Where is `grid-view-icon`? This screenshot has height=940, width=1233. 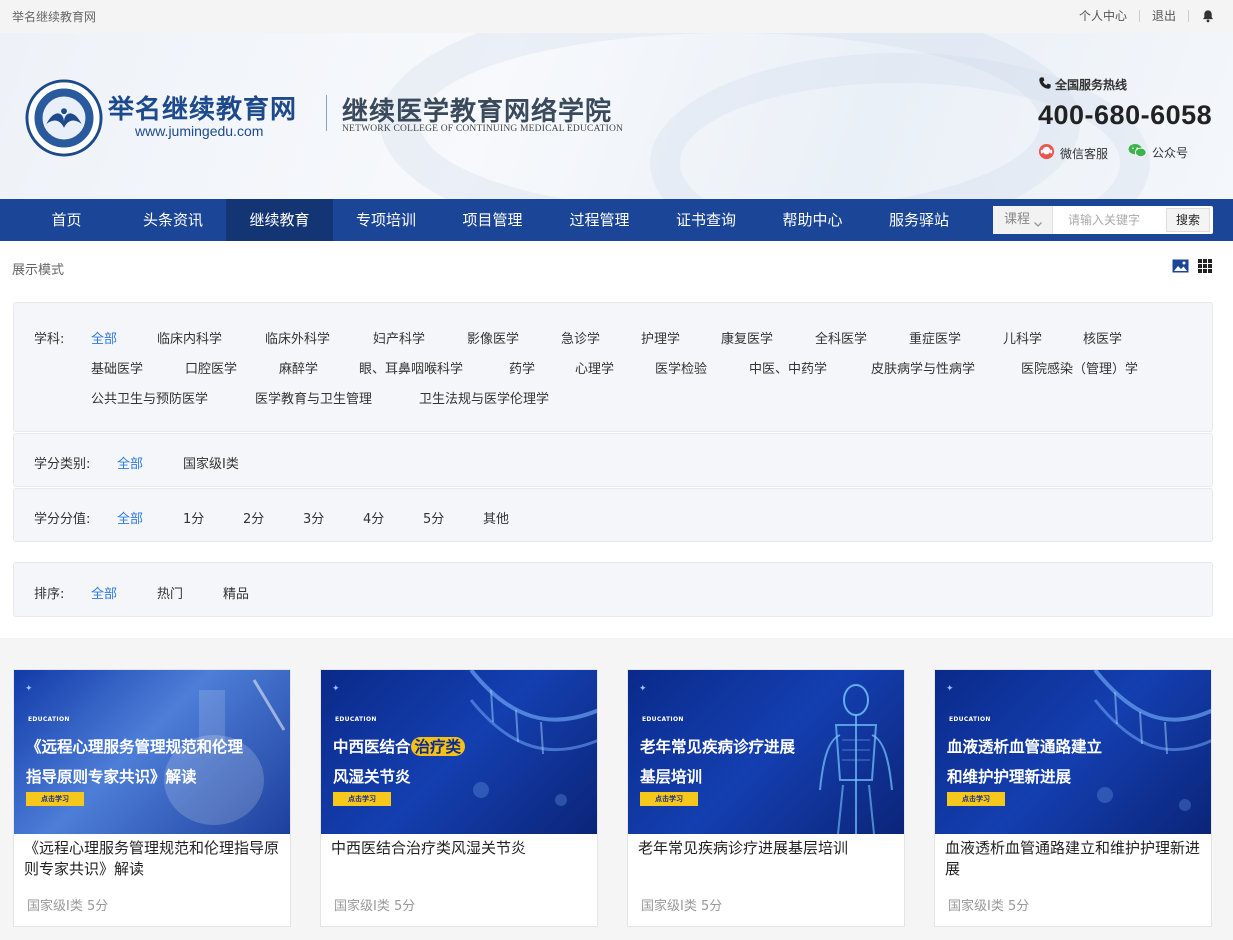
grid-view-icon is located at coordinates (1205, 266).